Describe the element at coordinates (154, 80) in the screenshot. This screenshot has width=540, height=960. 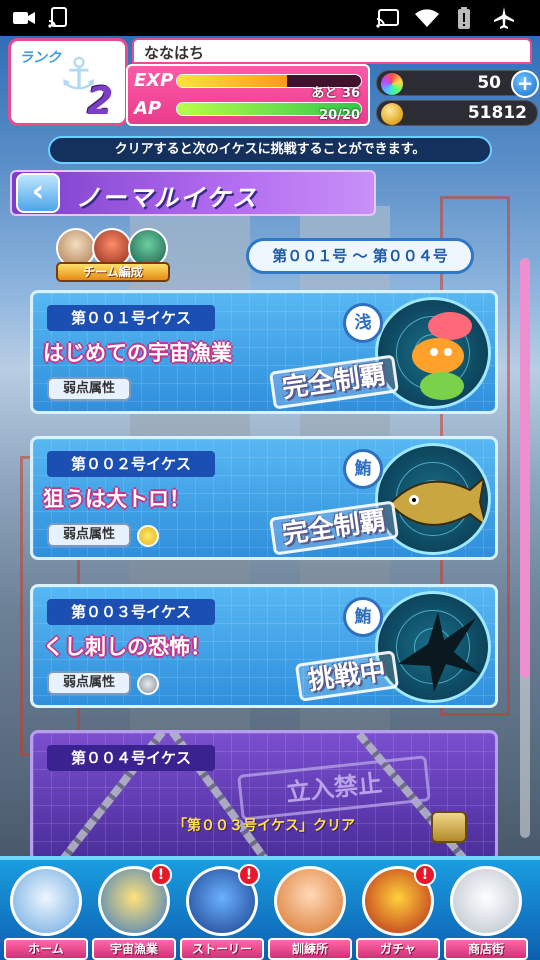
I see `exp-label: EXP` at that location.